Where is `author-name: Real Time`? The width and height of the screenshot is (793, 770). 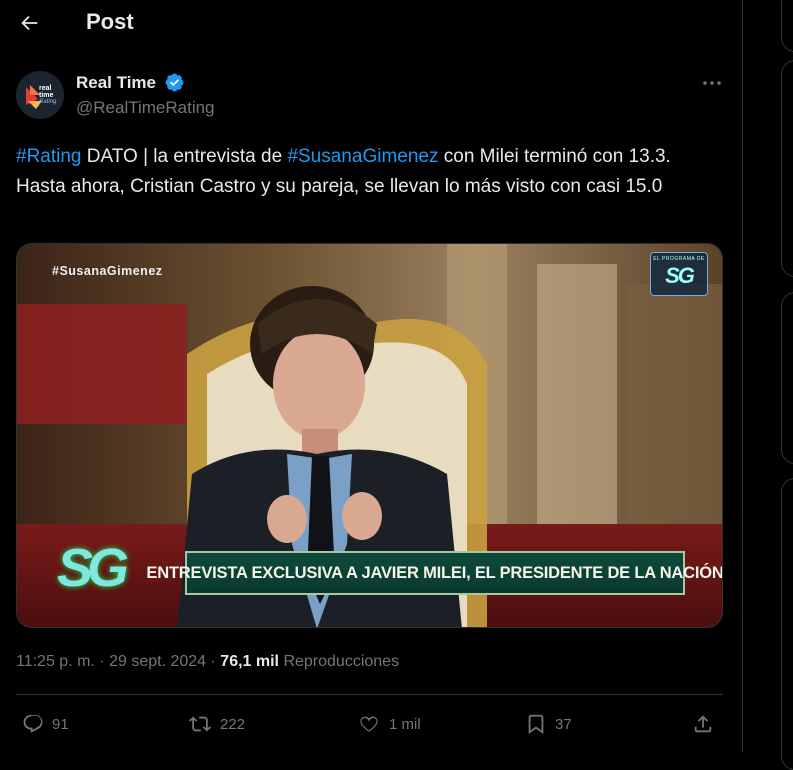
author-name: Real Time is located at coordinates (116, 83).